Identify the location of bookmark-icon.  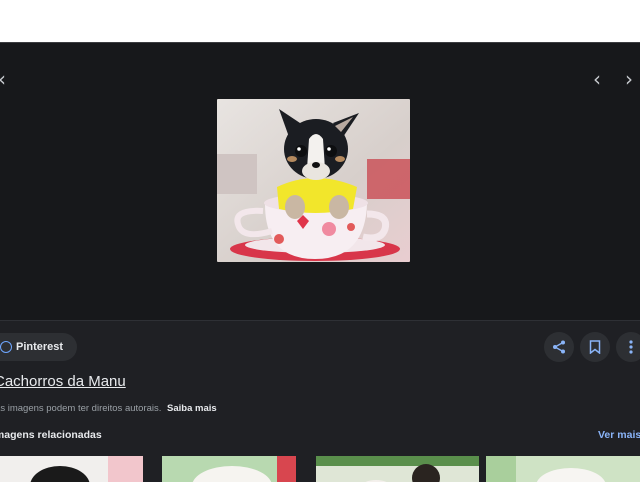
(595, 347).